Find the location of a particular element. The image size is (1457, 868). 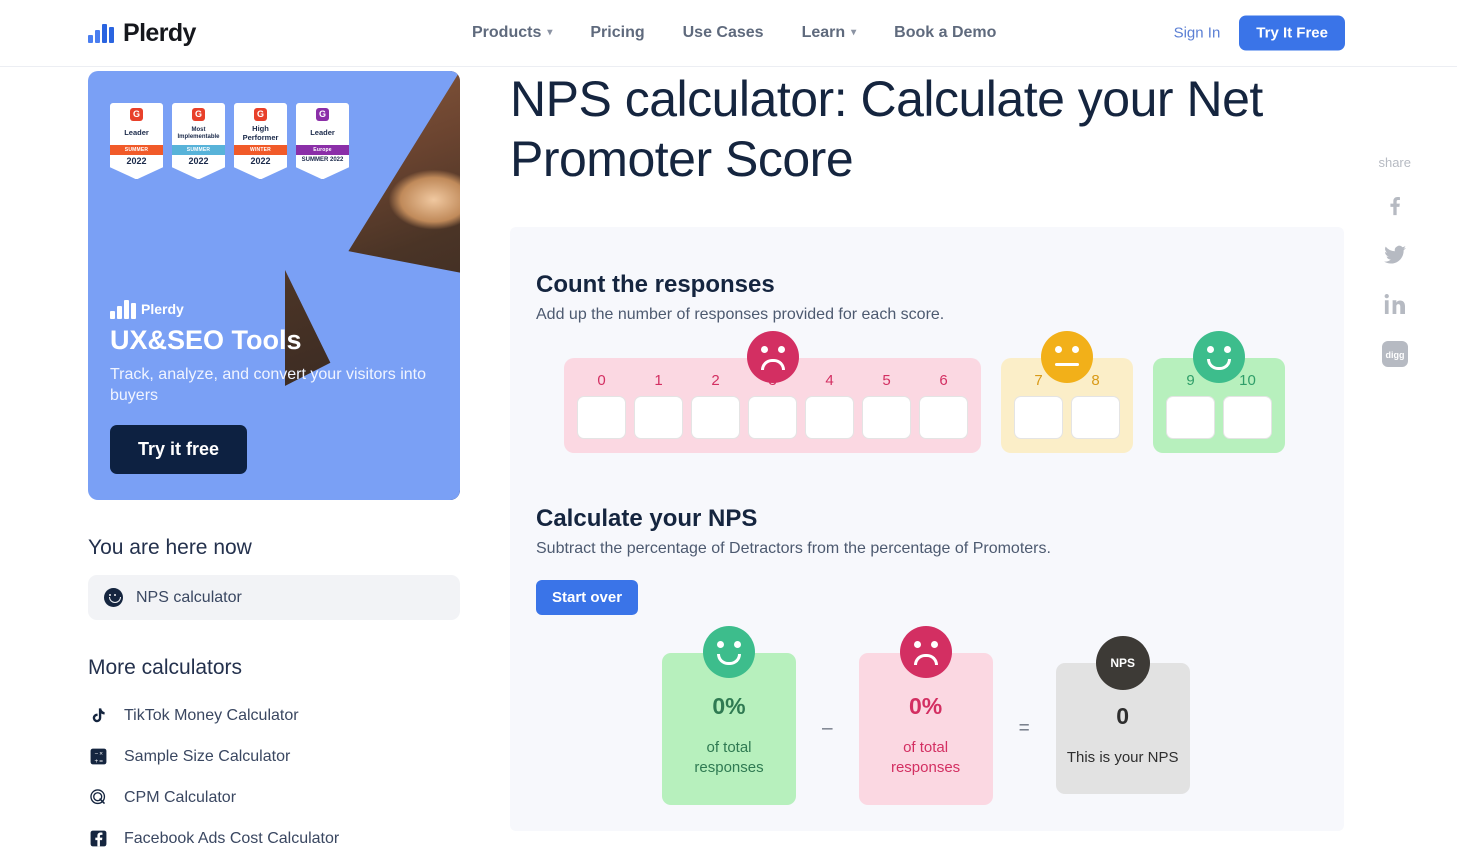

sidebar-item-label: Sample Size Calculator is located at coordinates (207, 756).